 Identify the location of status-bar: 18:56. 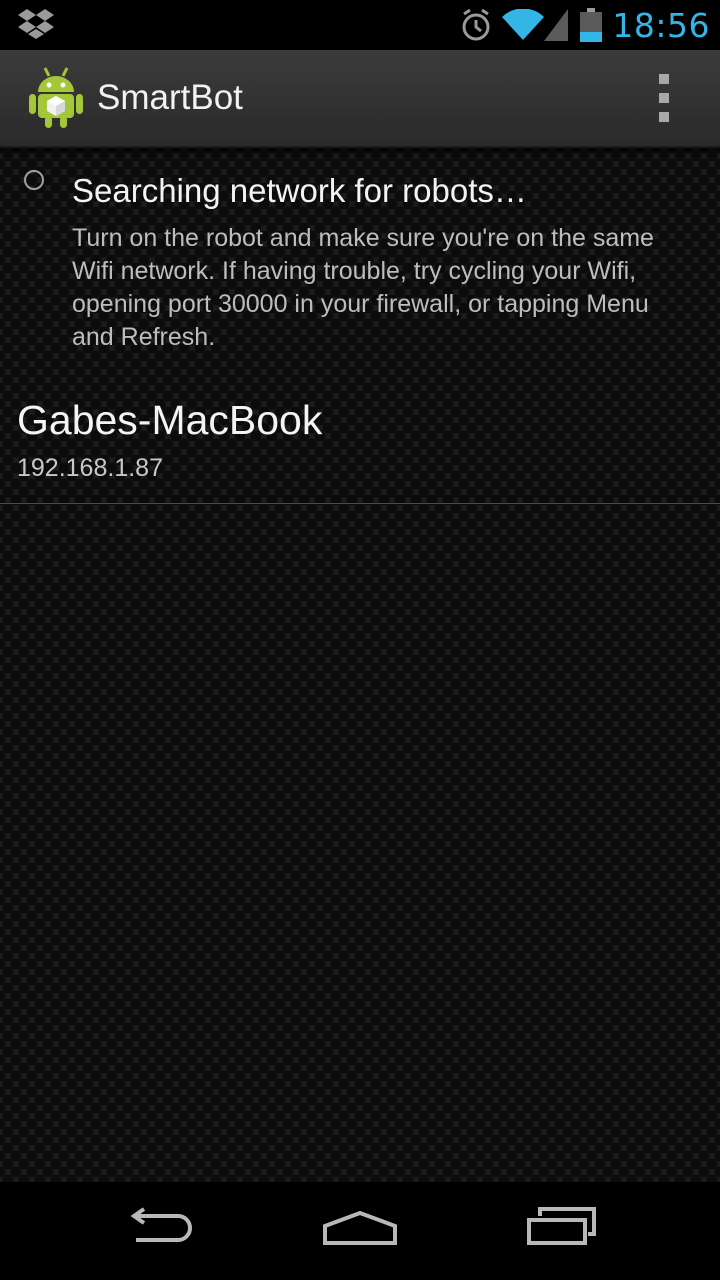
(360, 25).